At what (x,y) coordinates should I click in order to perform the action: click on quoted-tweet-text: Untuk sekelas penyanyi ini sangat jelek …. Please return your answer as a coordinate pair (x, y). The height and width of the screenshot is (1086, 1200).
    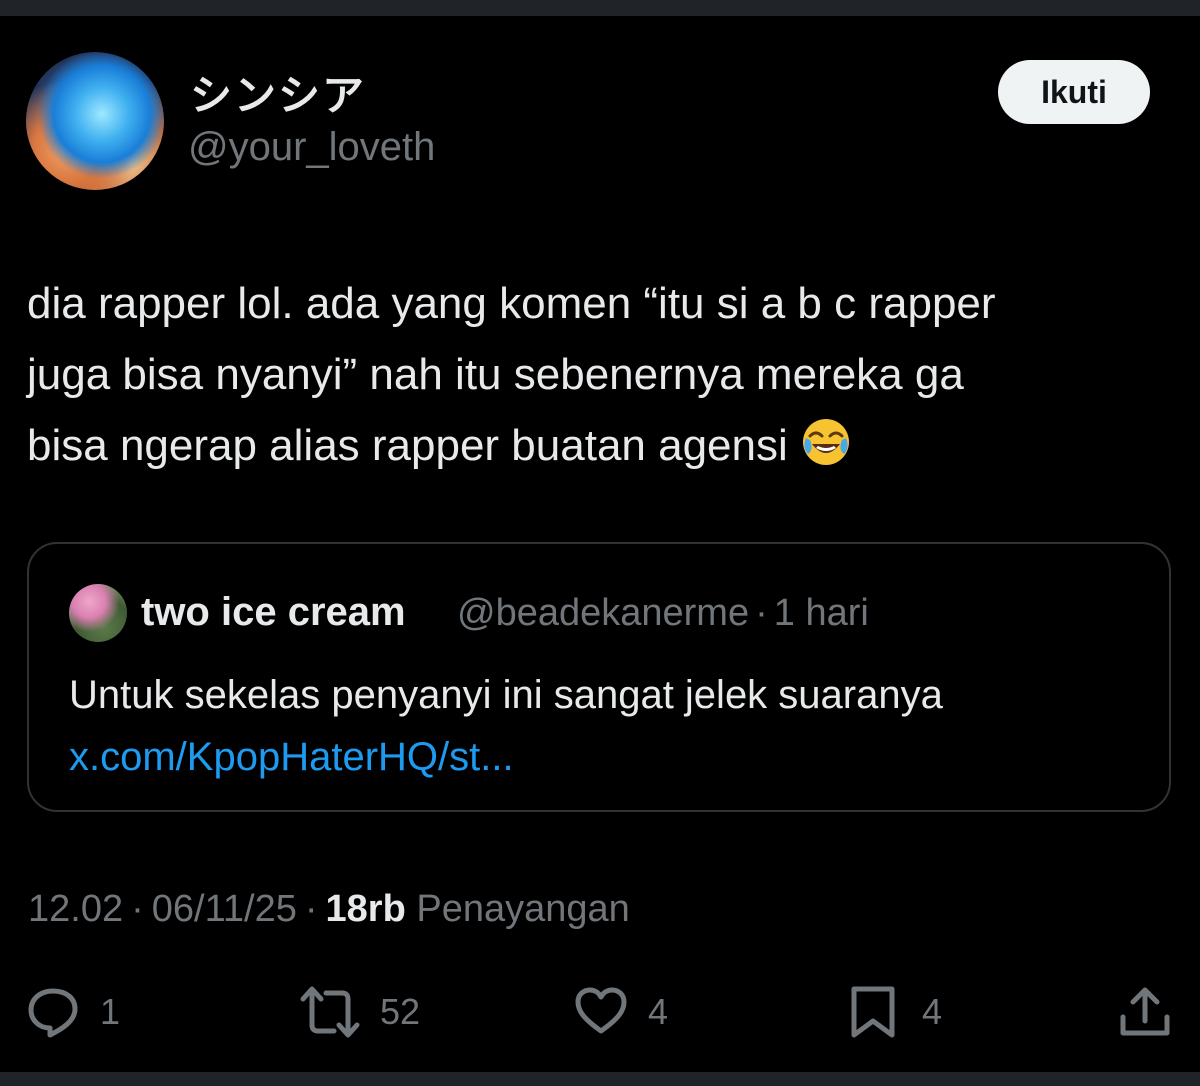
    Looking at the image, I should click on (506, 695).